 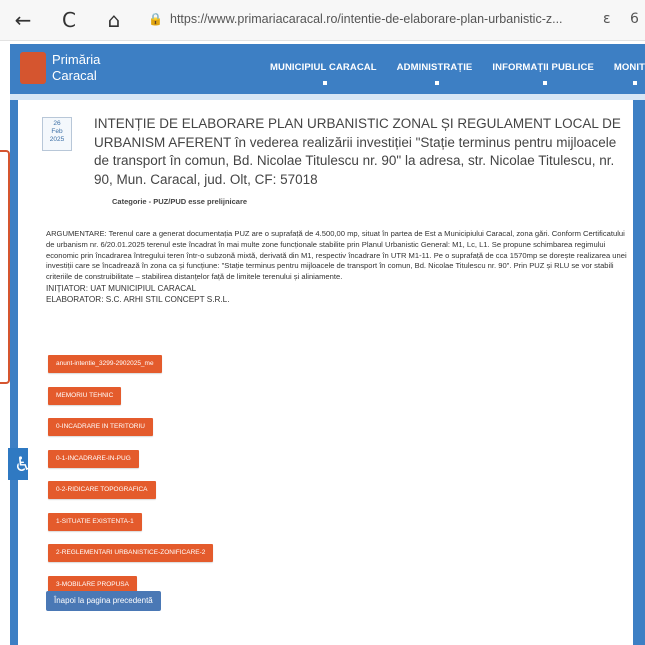 What do you see at coordinates (100, 427) in the screenshot?
I see `file-button-incadrare-teritoriu: 0-INCADRARE IN TERITORIU` at bounding box center [100, 427].